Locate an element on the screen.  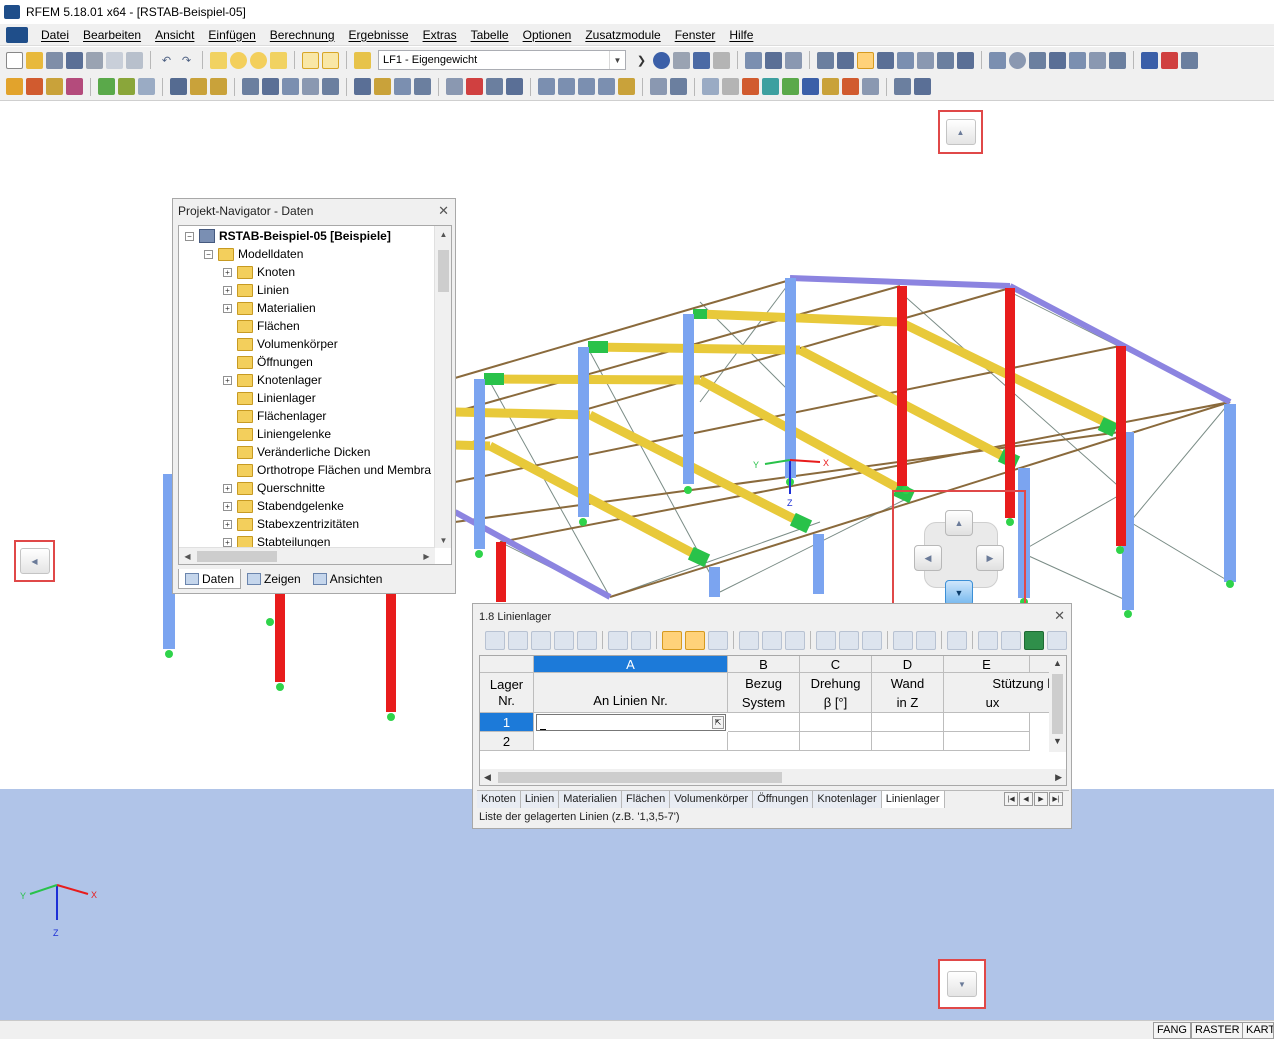
dimension-line-icon is located at coordinates (198, 86).